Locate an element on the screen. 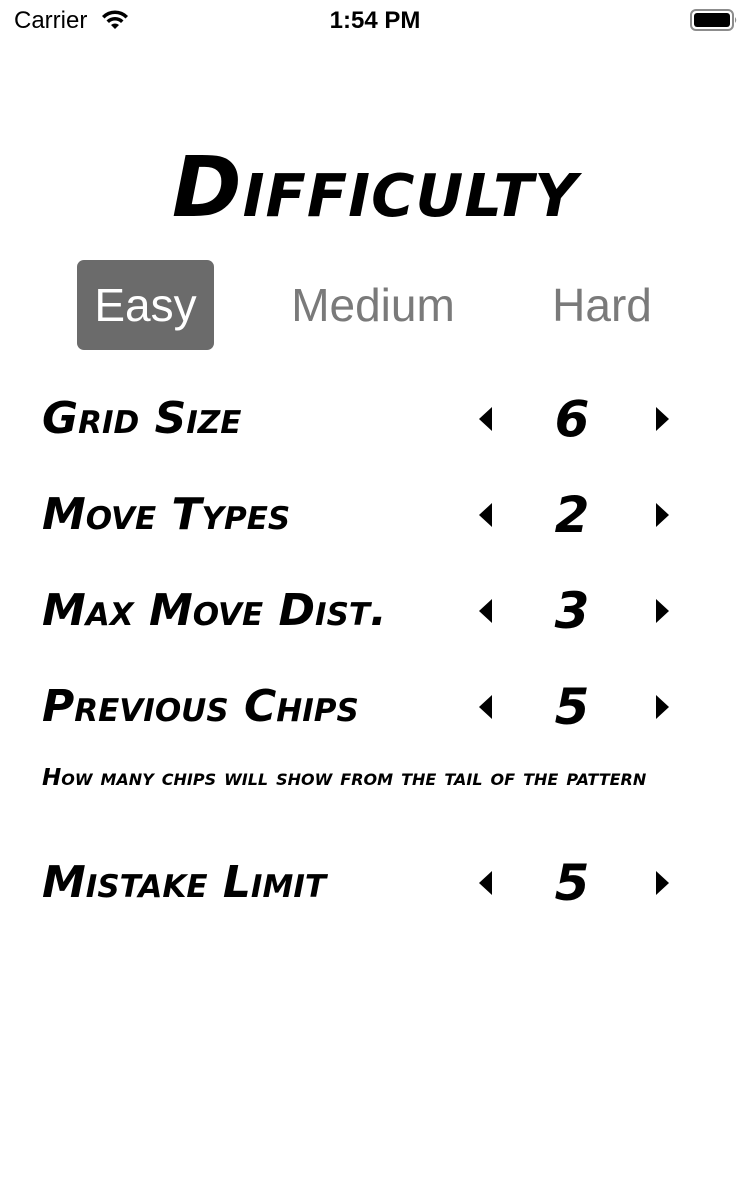  setting-row-previous-chips: Previous Chips 5 is located at coordinates (375, 707).